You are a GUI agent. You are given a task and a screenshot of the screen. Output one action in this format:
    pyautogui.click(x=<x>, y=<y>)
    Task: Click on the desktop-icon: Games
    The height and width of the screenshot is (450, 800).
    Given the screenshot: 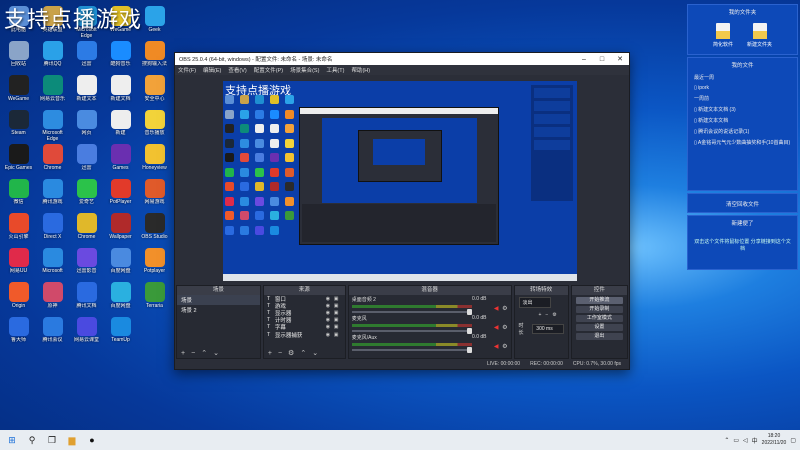 What is the action you would take?
    pyautogui.click(x=120, y=159)
    